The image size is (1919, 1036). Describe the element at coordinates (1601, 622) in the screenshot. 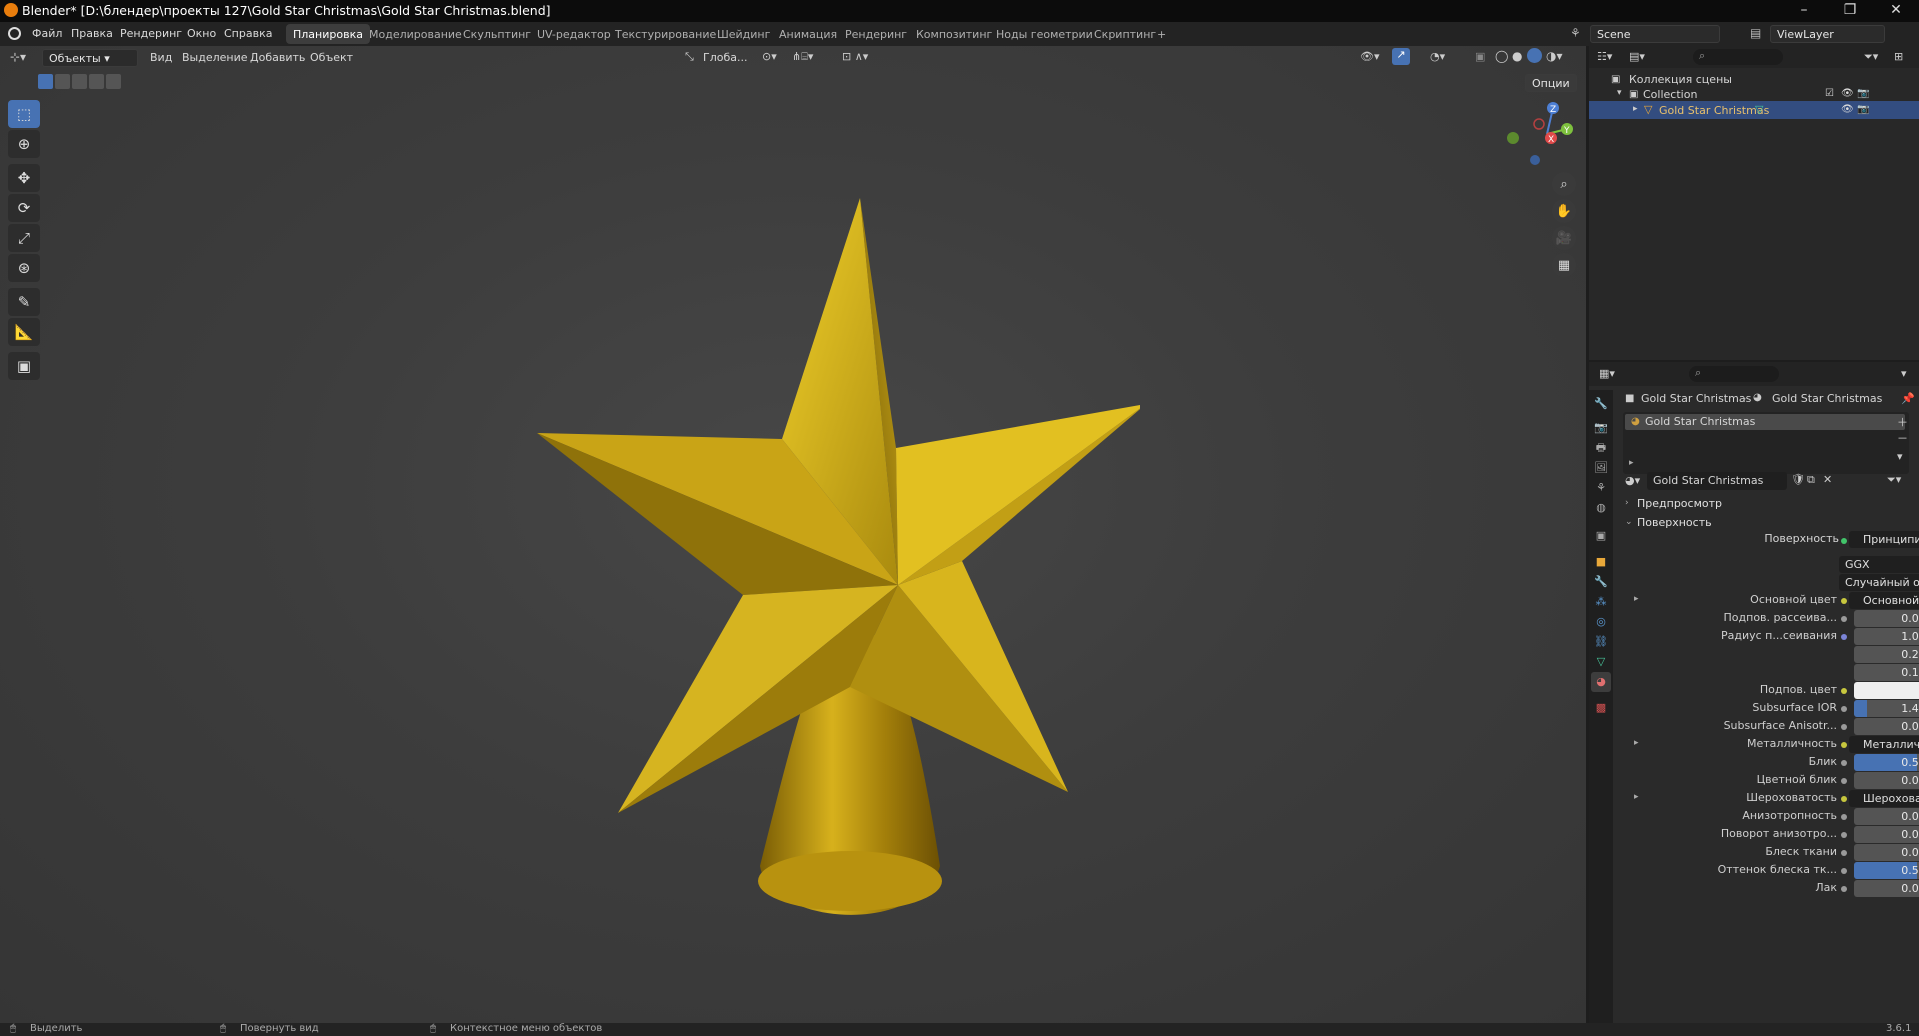

I see `physics-tab-icon: ◎` at that location.